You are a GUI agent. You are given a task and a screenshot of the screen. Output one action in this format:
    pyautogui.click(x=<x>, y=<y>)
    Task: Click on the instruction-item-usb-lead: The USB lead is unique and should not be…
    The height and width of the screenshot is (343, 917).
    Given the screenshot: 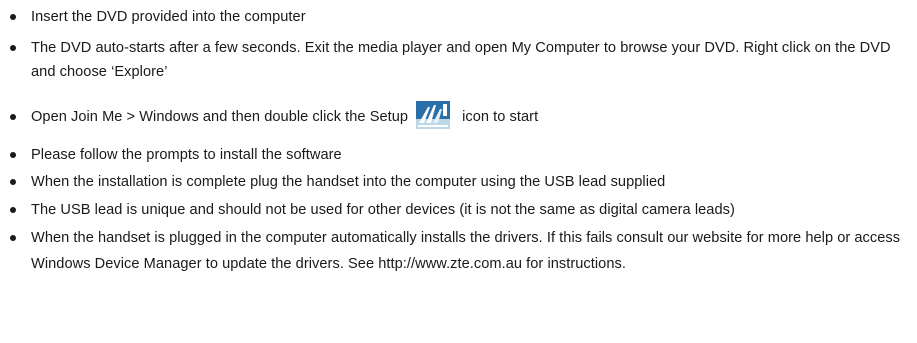 What is the action you would take?
    pyautogui.click(x=457, y=210)
    